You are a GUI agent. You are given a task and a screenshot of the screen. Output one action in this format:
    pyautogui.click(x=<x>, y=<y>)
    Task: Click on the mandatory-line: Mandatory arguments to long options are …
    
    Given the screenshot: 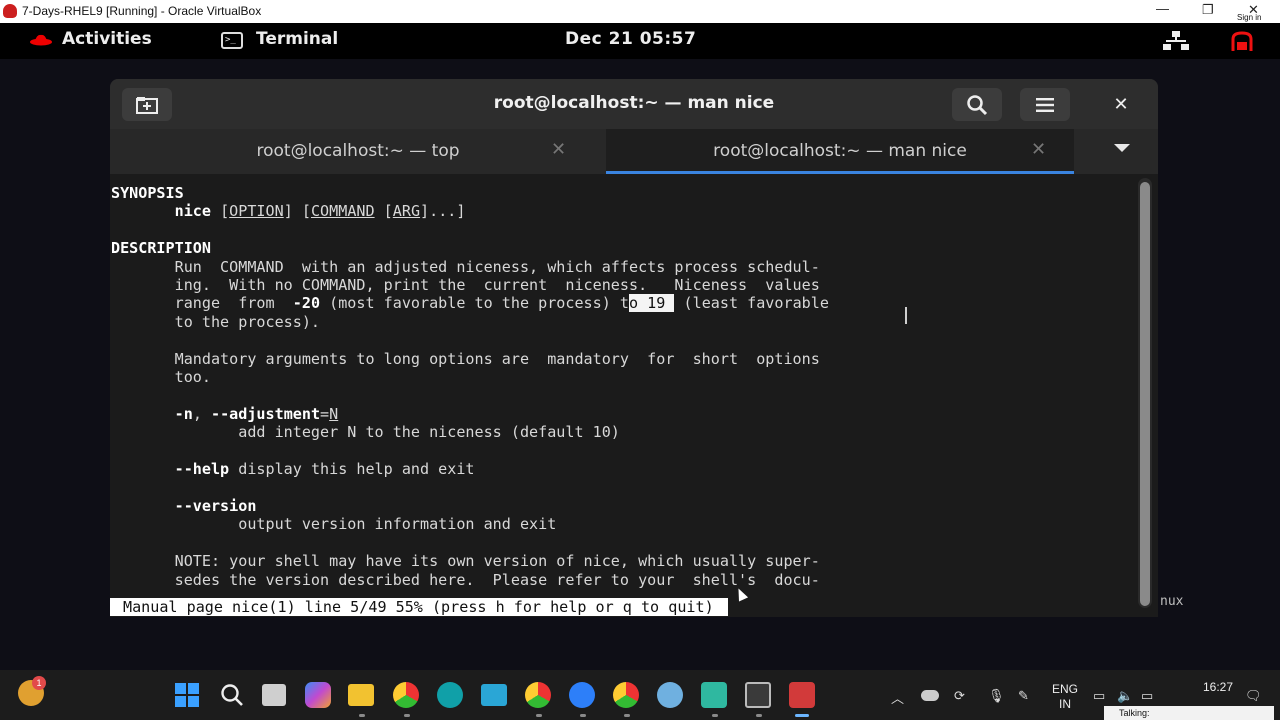 What is the action you would take?
    pyautogui.click(x=497, y=358)
    